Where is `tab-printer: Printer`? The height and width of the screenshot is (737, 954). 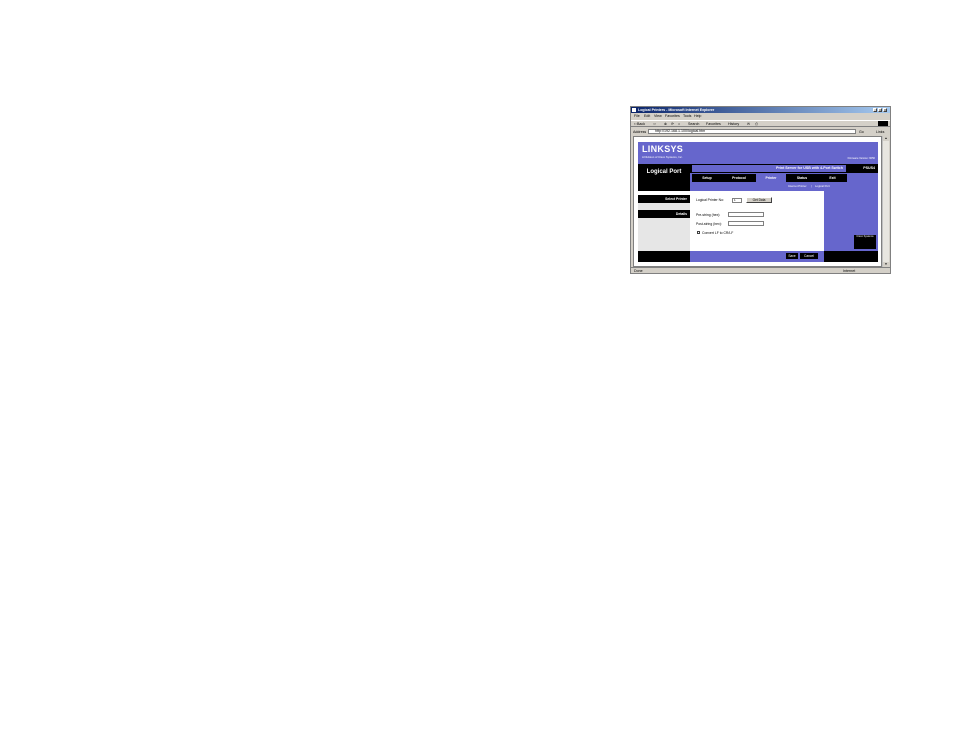 tab-printer: Printer is located at coordinates (771, 178).